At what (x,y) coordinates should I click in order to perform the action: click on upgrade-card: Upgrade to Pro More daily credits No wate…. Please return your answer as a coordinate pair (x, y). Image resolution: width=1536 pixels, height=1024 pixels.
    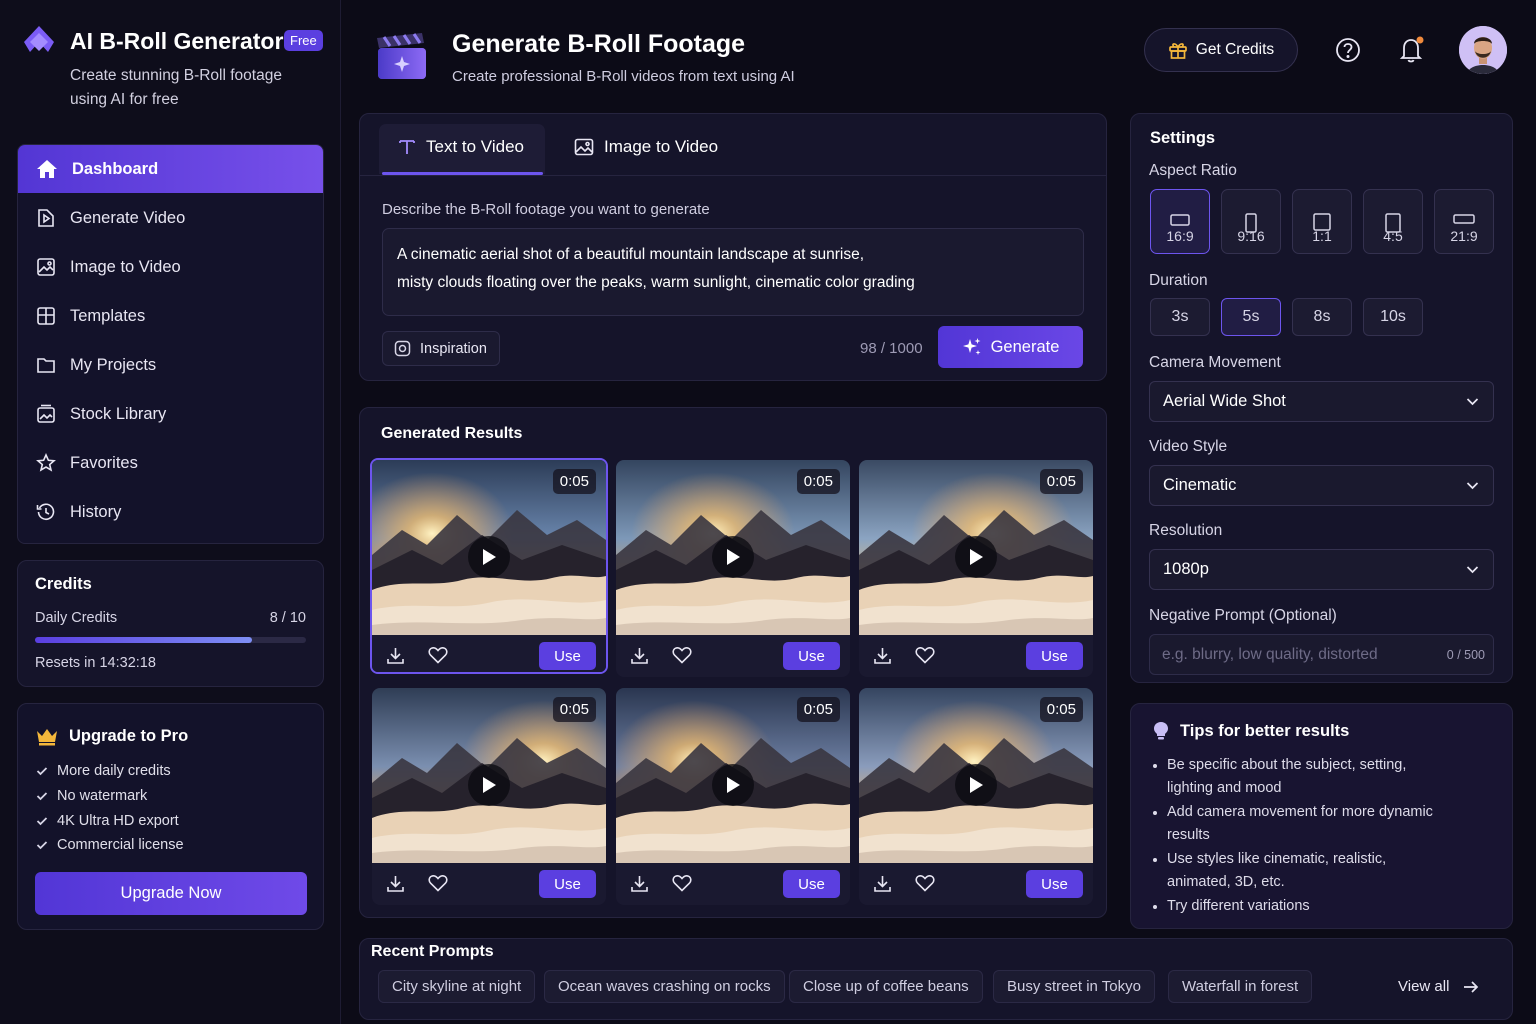
    Looking at the image, I should click on (170, 816).